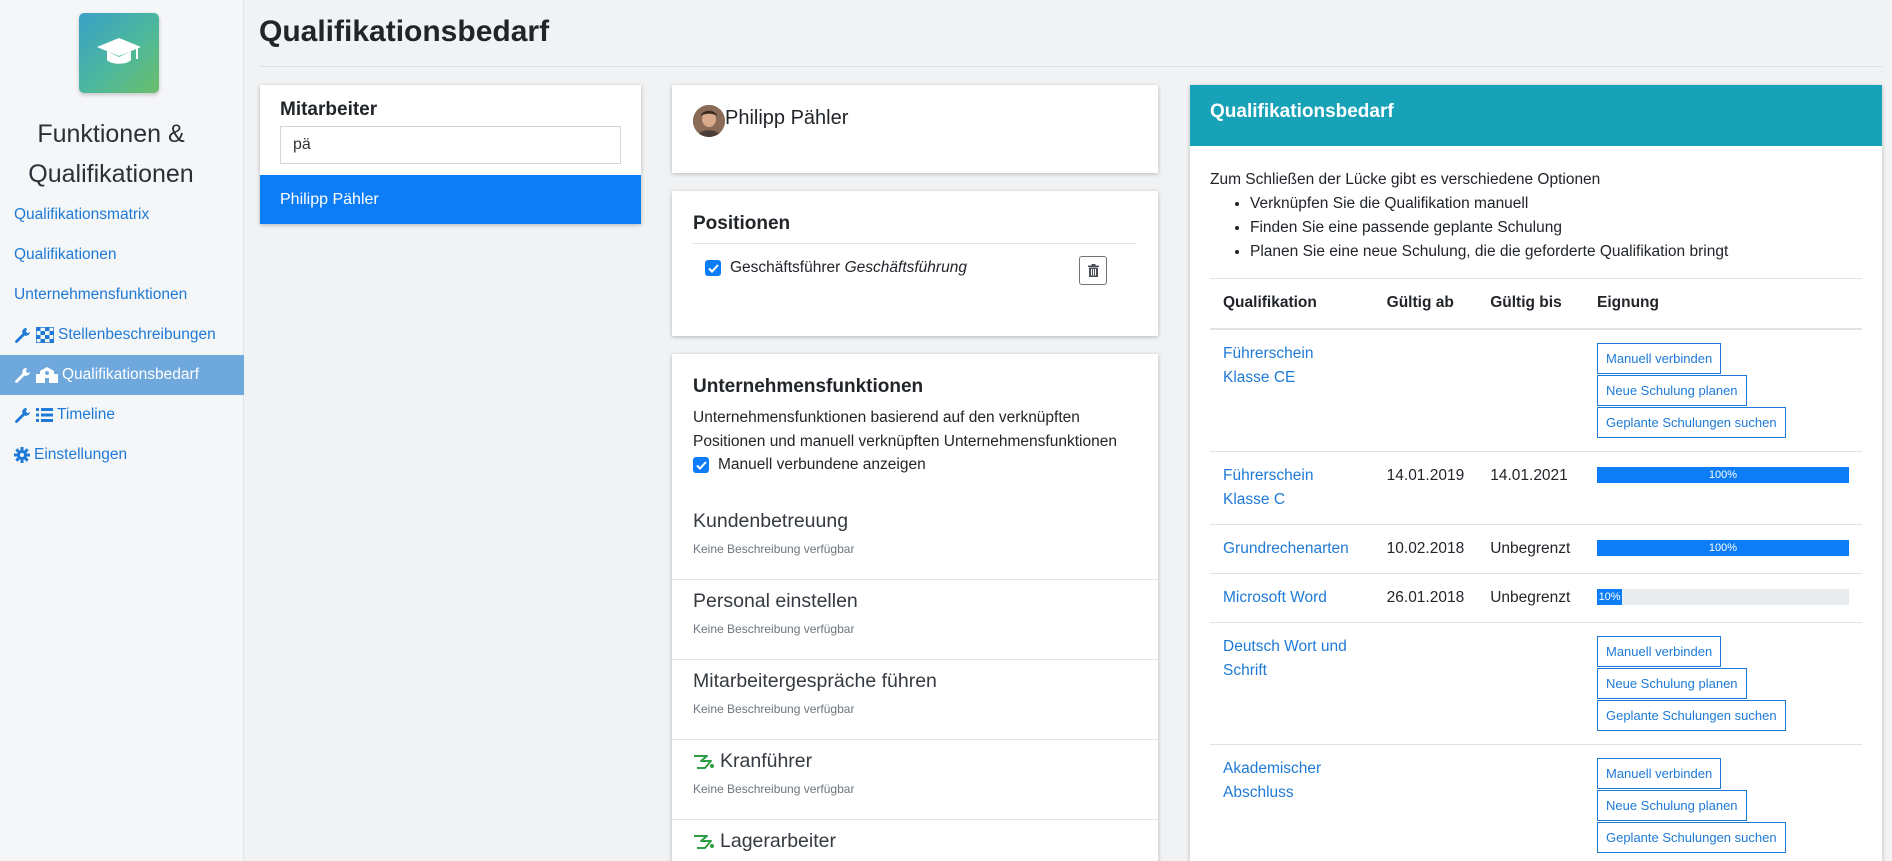  What do you see at coordinates (1722, 596) in the screenshot?
I see `suitability-progress: 10%` at bounding box center [1722, 596].